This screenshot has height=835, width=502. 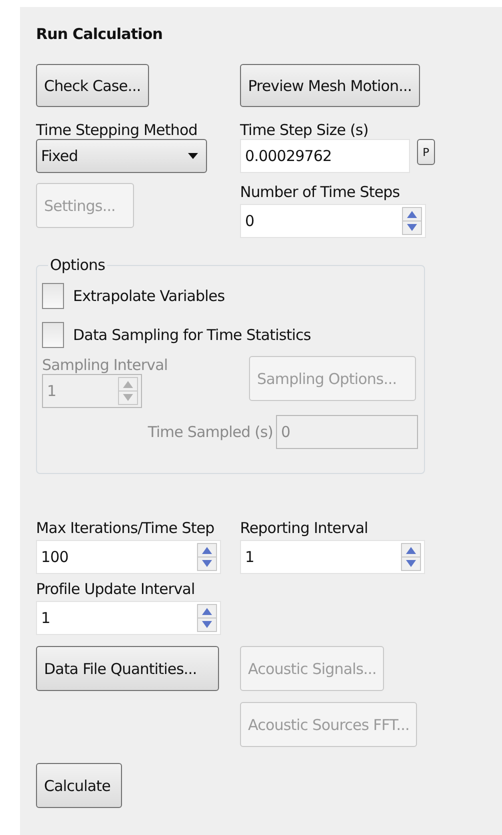 I want to click on number-field: 0, so click(x=333, y=221).